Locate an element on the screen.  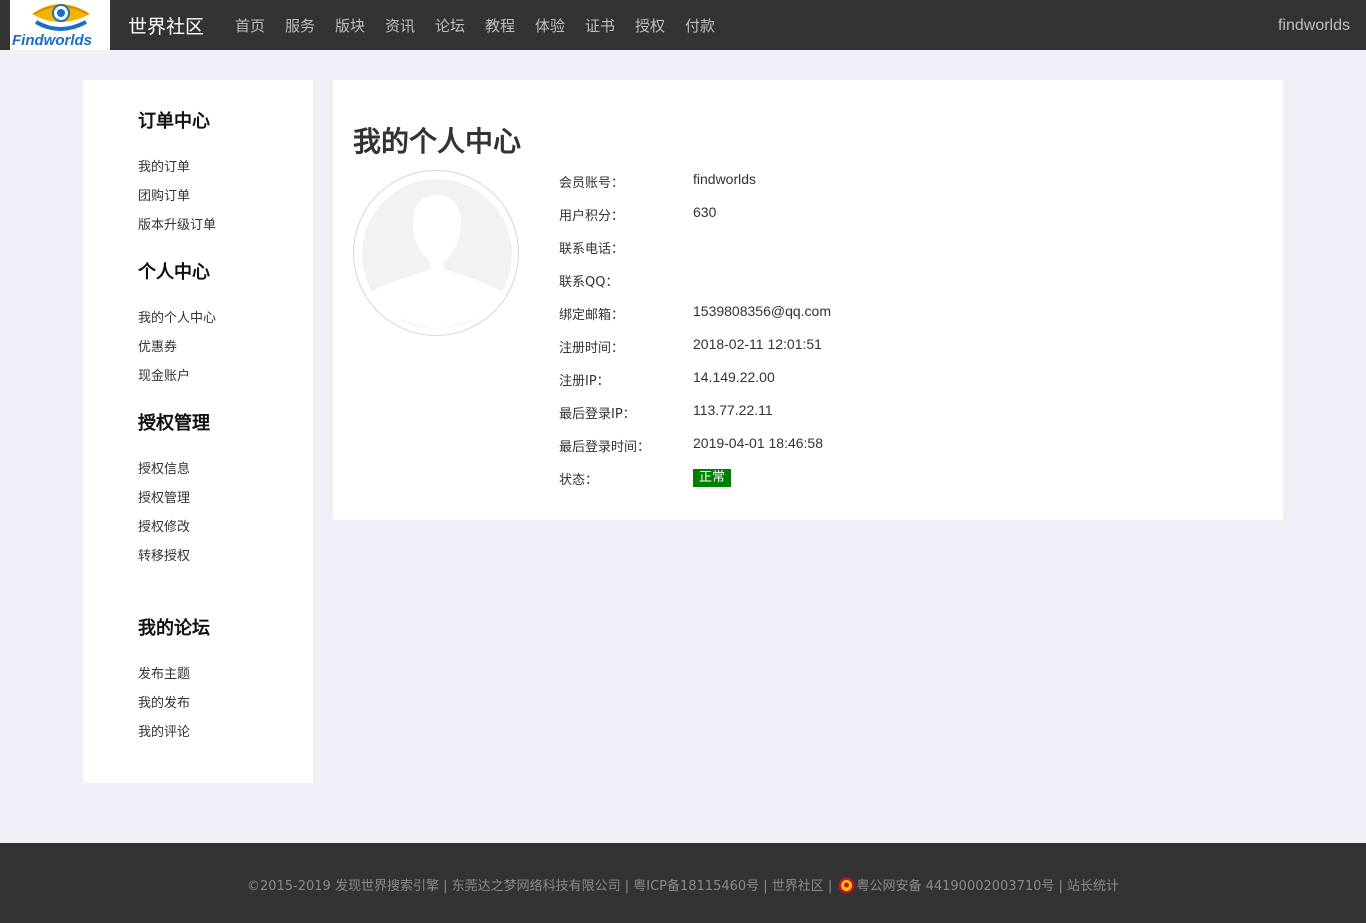
field-label: 最后登录时间： is located at coordinates (605, 447).